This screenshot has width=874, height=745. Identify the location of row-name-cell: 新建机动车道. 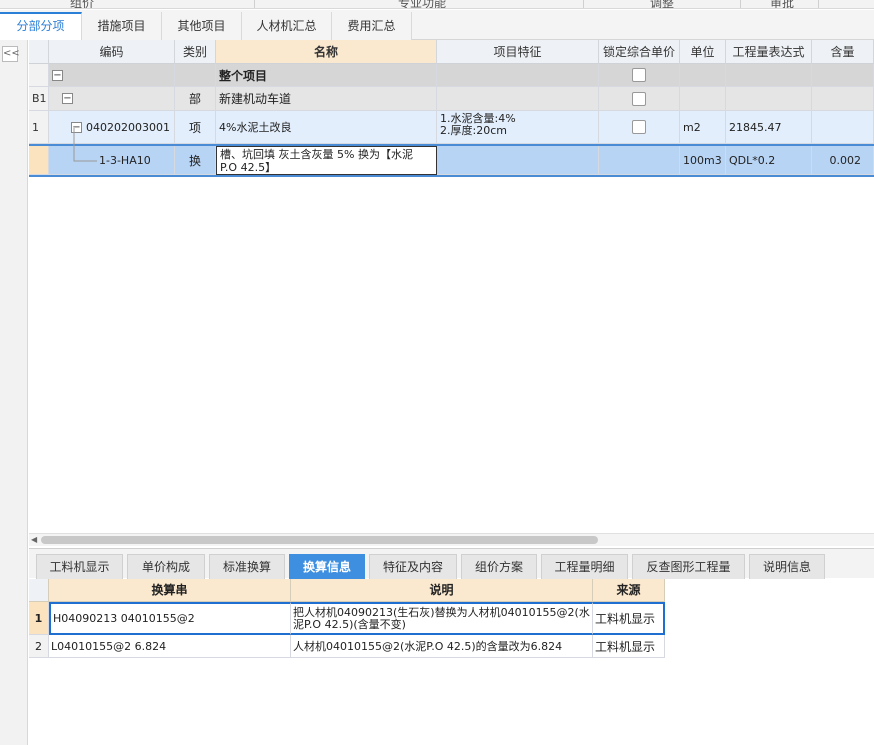
(326, 99).